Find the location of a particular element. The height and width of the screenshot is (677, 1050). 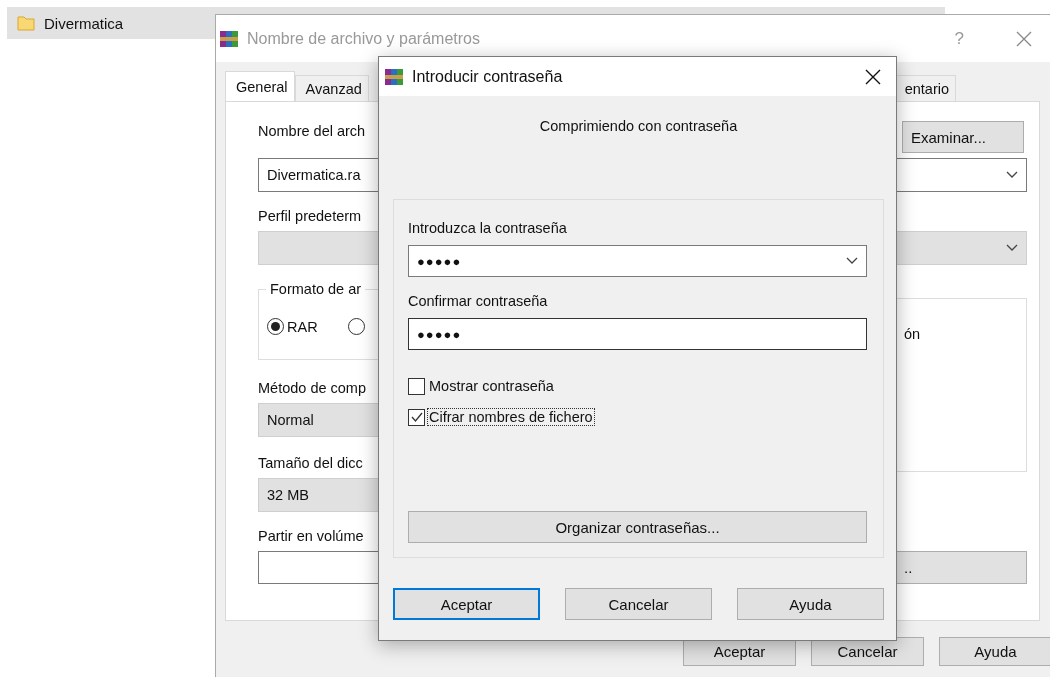

checkbox-label: Cifrar nombres de fichero is located at coordinates (511, 417).